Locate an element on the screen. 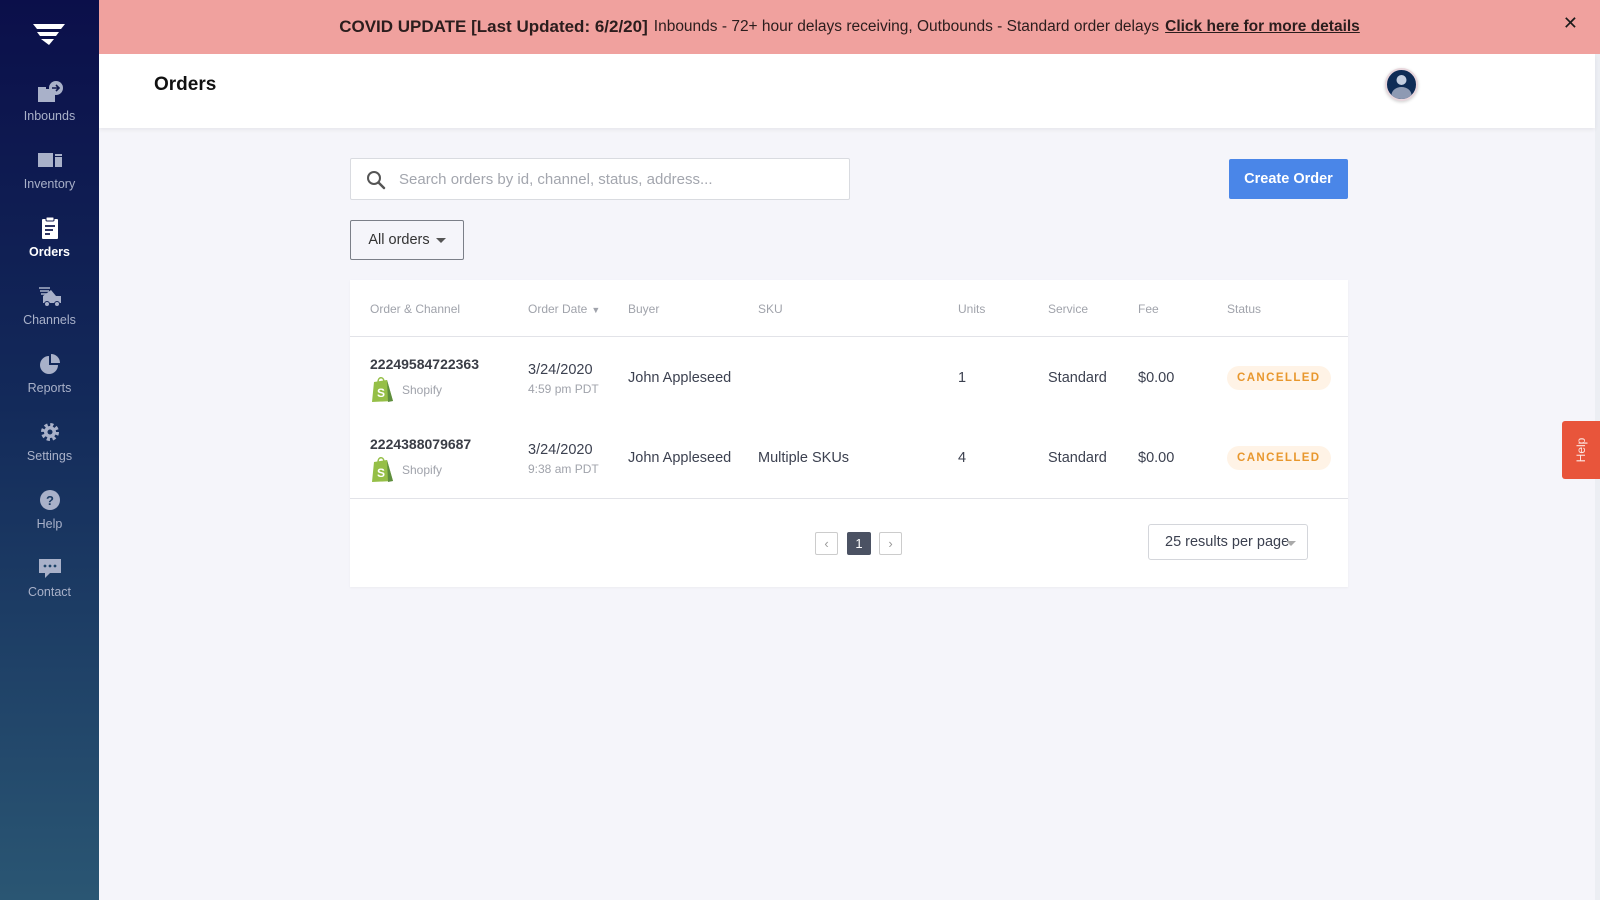  column-header-fee: Fee is located at coordinates (1148, 309).